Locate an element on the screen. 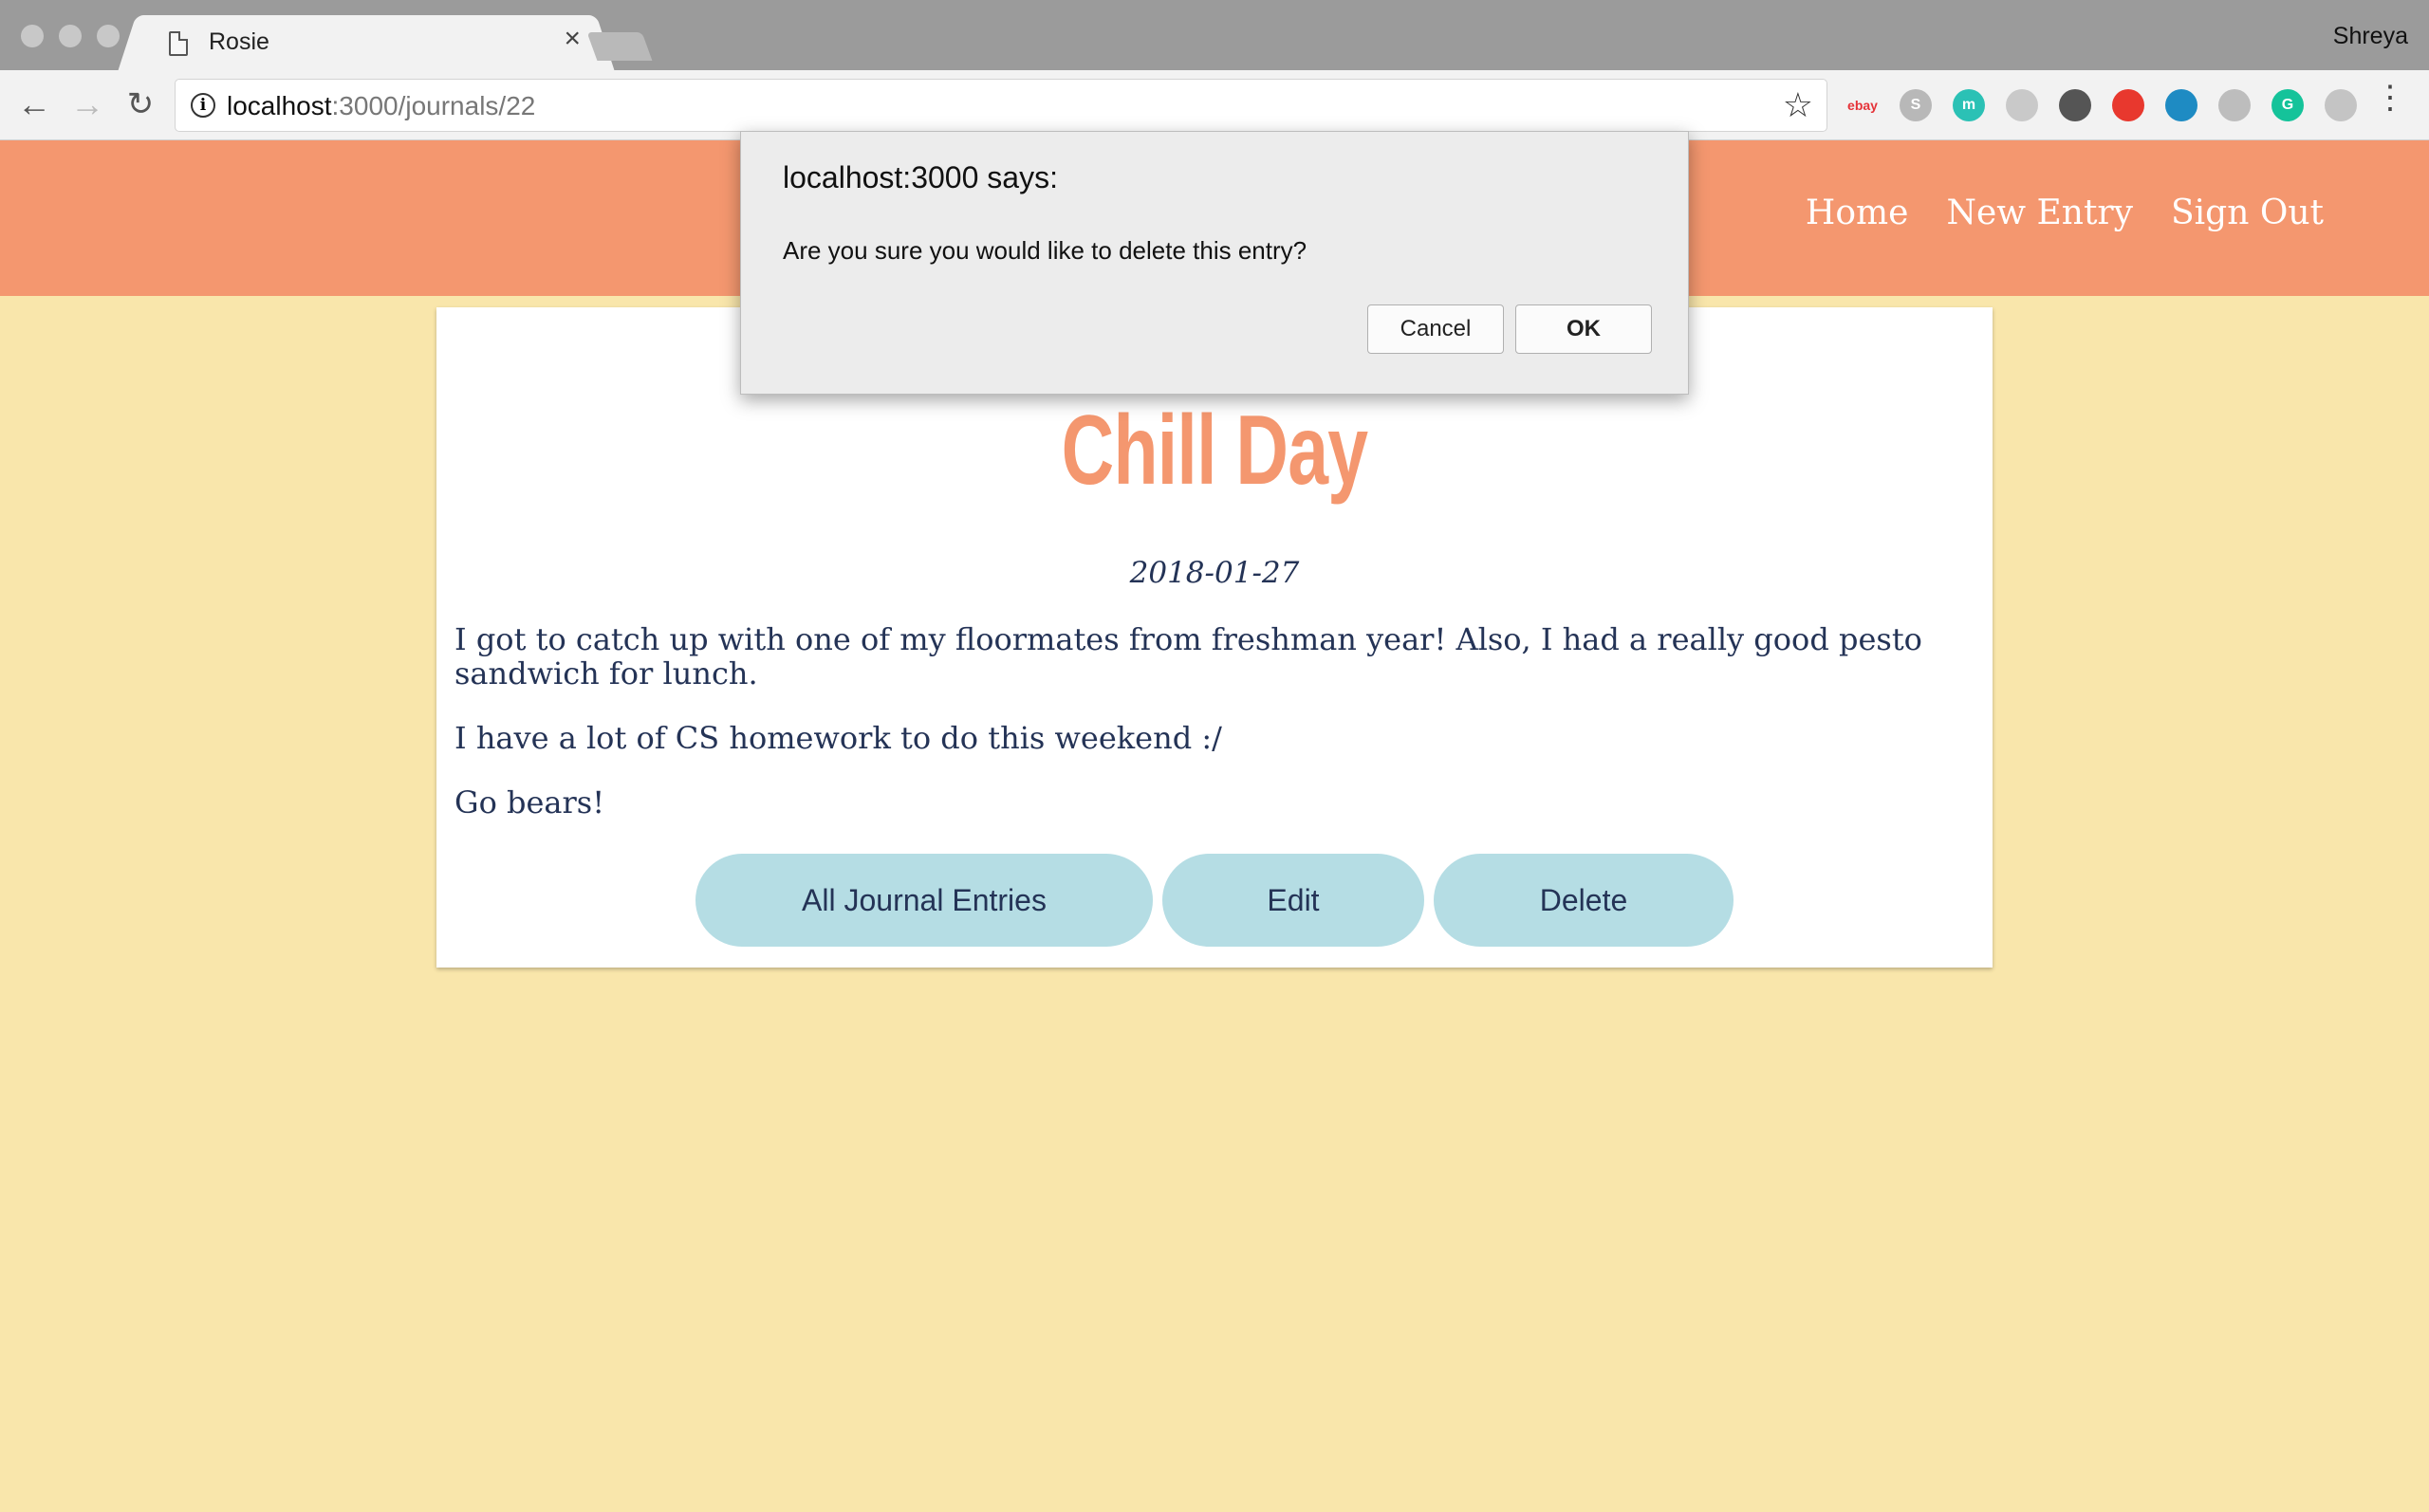 The height and width of the screenshot is (1512, 2429). dialog-cancel-button: Cancel is located at coordinates (1435, 329).